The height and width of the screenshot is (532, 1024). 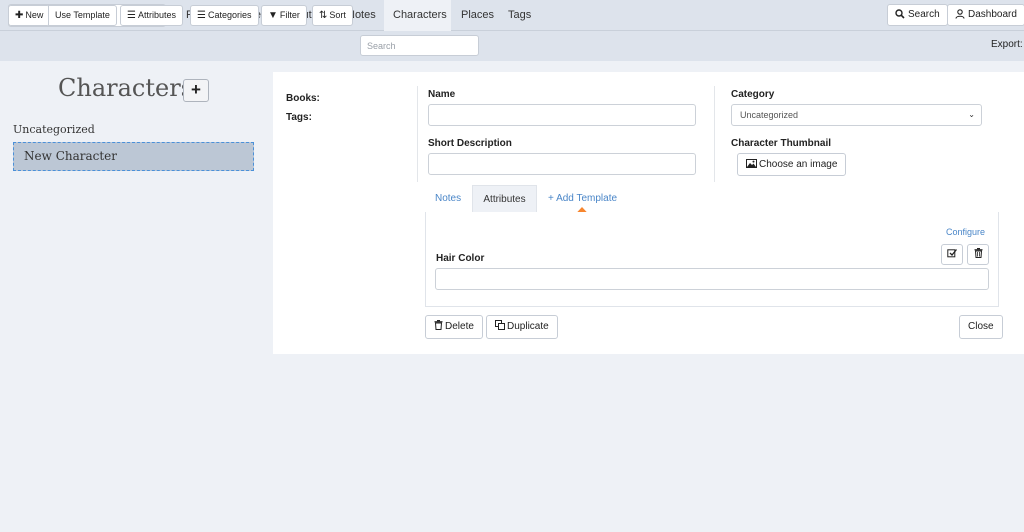 I want to click on toolbar, so click(x=512, y=46).